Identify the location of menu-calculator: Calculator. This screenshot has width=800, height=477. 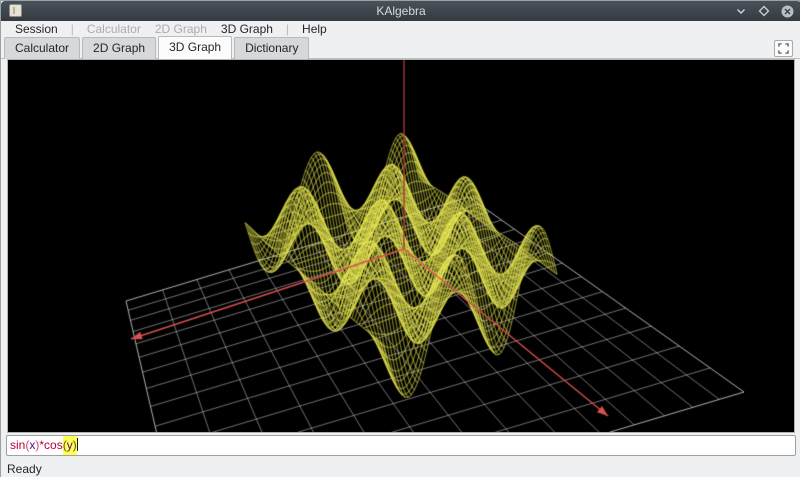
(113, 29).